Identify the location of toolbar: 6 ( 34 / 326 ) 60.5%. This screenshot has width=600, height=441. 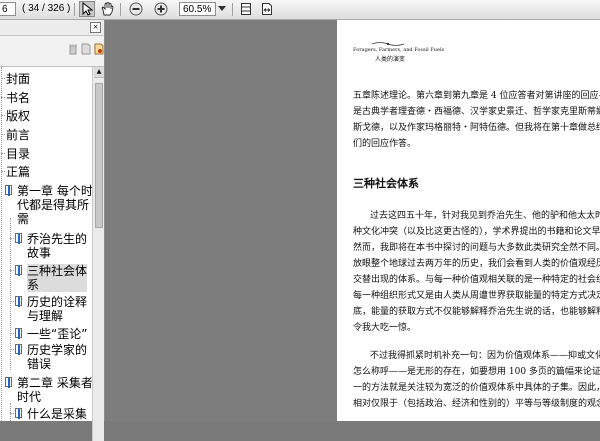
(300, 10).